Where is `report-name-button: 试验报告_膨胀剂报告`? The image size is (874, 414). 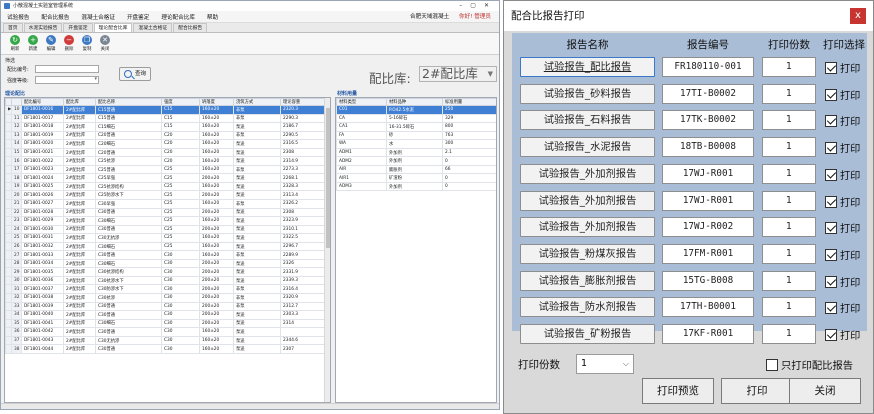 report-name-button: 试验报告_膨胀剂报告 is located at coordinates (587, 280).